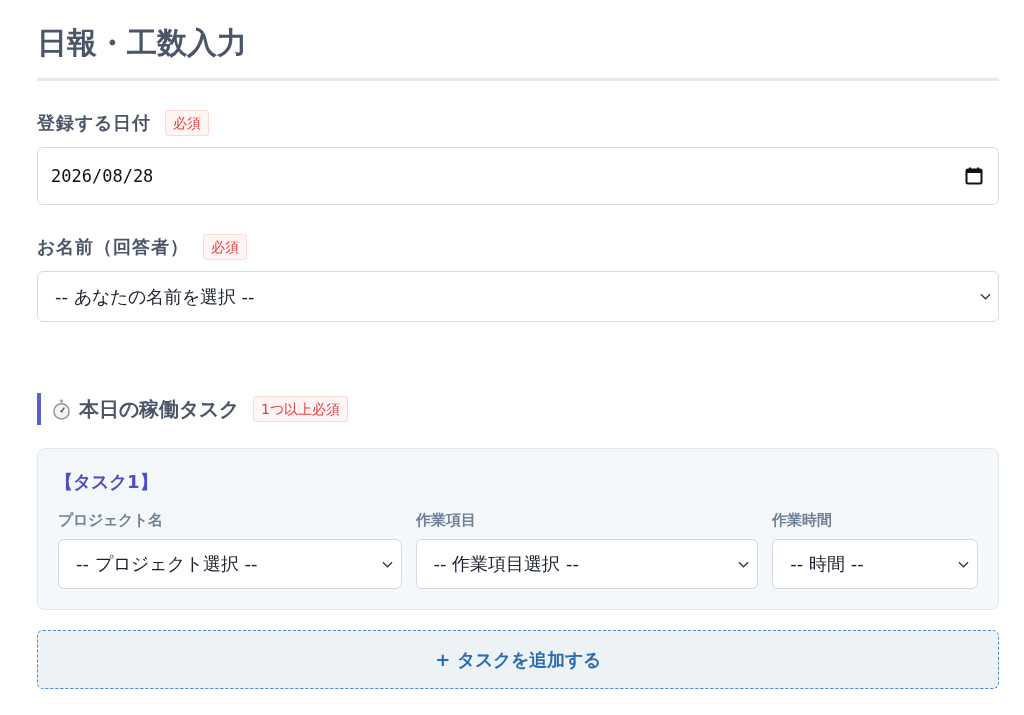  Describe the element at coordinates (518, 659) in the screenshot. I see `add-task-button: + タスクを追加する` at that location.